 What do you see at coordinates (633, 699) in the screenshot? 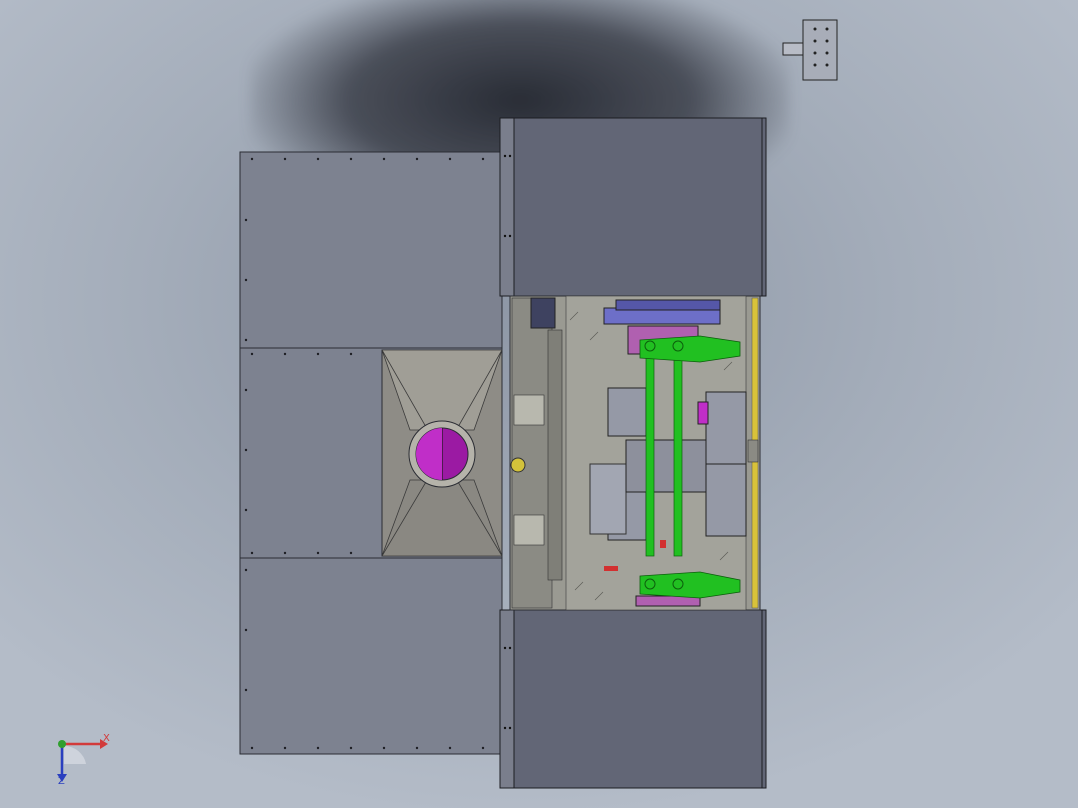
I see `bottom-right-block` at bounding box center [633, 699].